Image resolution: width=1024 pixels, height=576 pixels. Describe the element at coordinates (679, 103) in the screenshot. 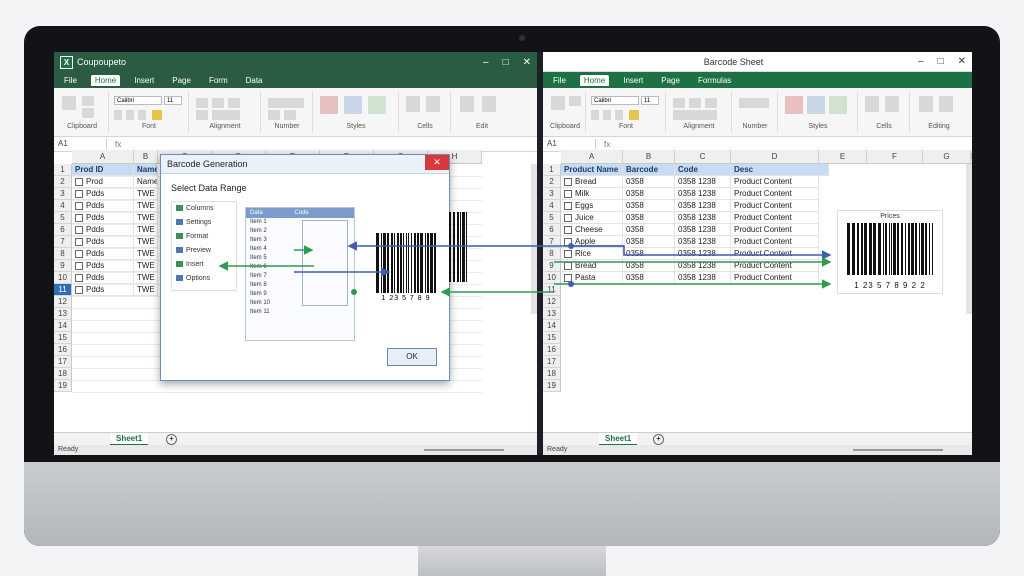

I see `align-left-icon` at that location.